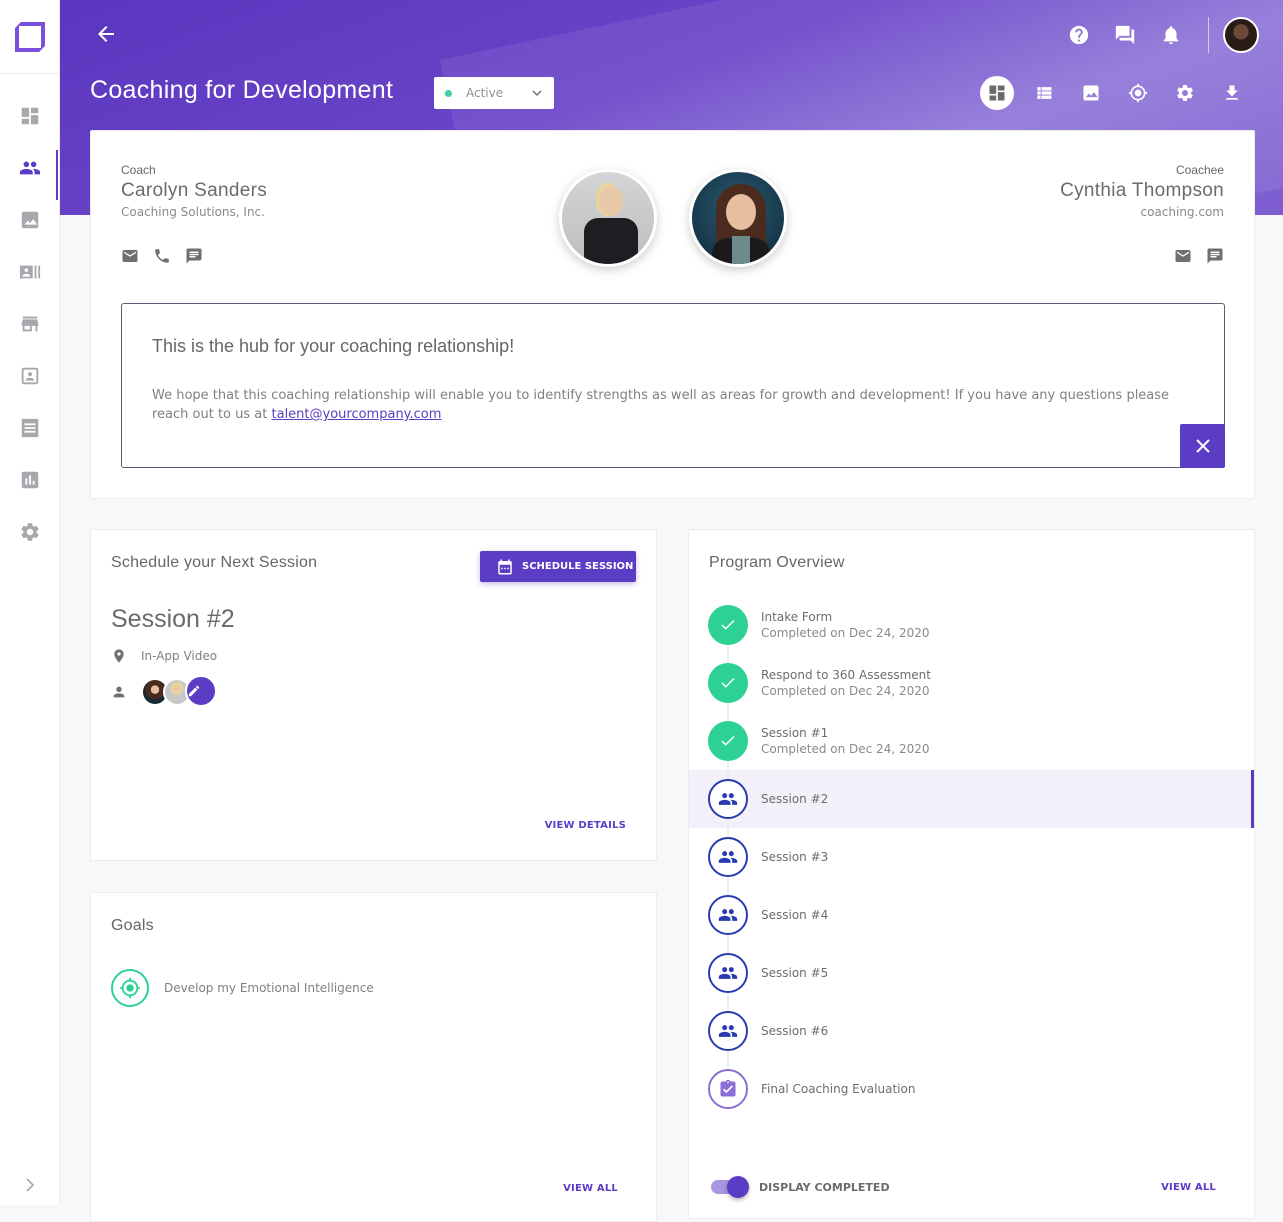  Describe the element at coordinates (1142, 190) in the screenshot. I see `coachee-name: Cynthia Thompson` at that location.